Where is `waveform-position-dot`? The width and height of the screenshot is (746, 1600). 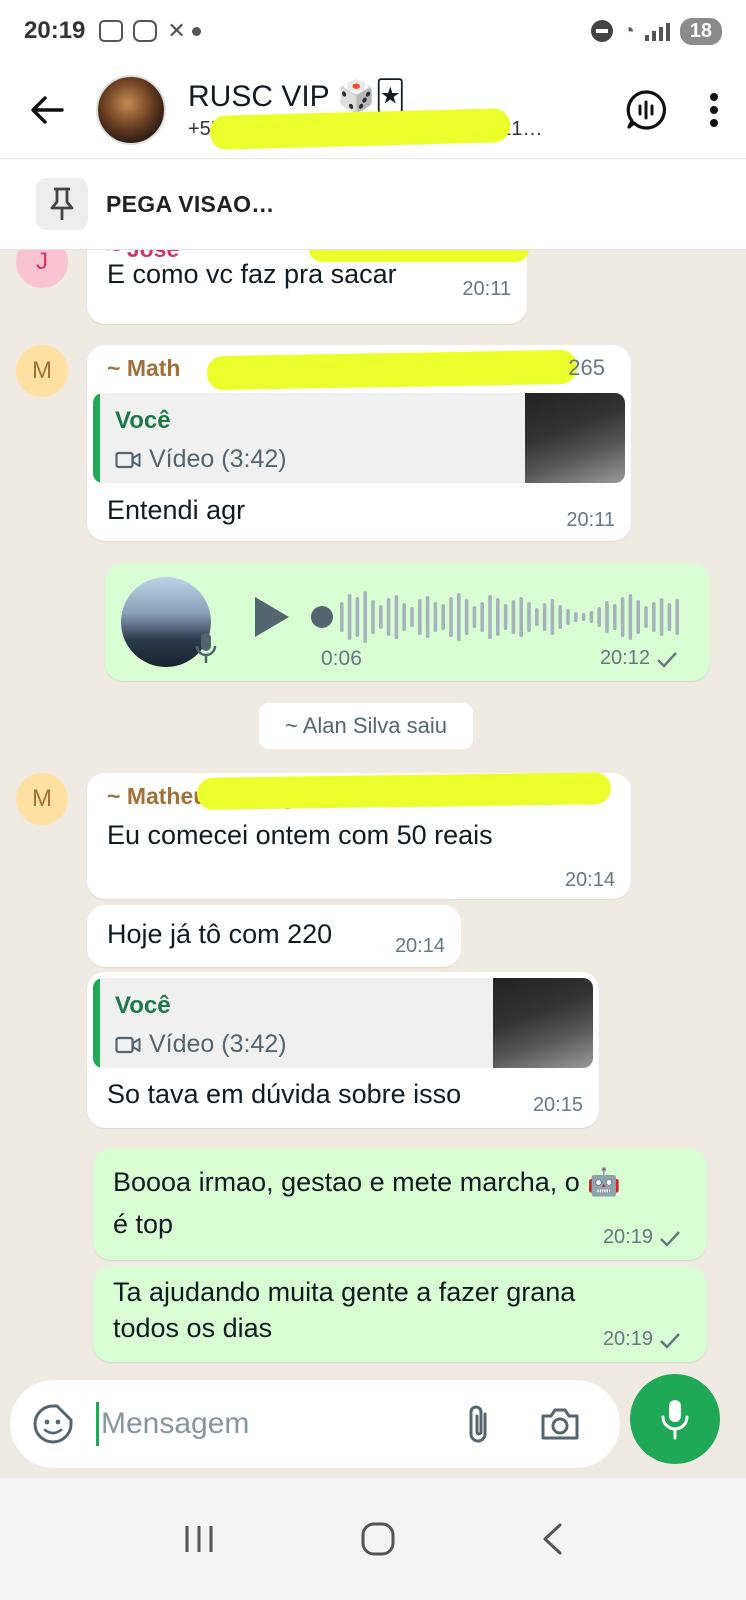 waveform-position-dot is located at coordinates (322, 617).